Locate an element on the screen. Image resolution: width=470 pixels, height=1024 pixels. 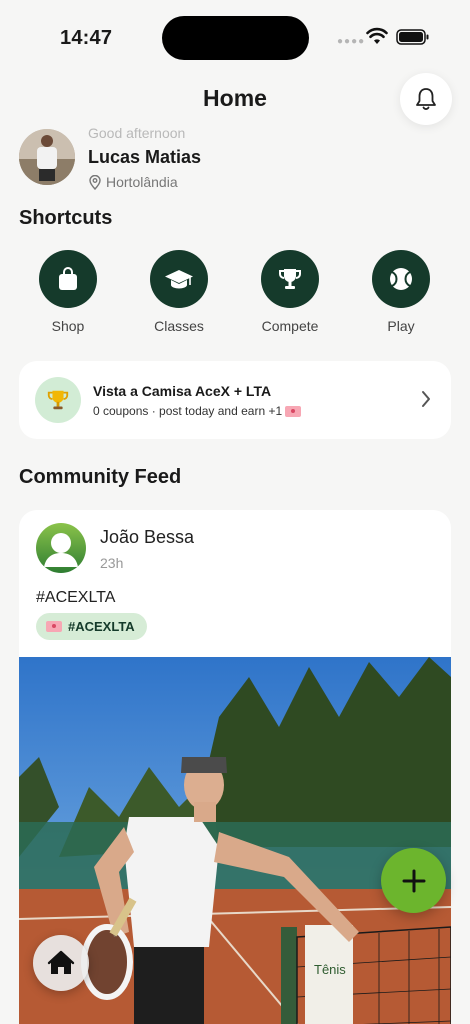
trophy-emoji-icon is located at coordinates (58, 400).